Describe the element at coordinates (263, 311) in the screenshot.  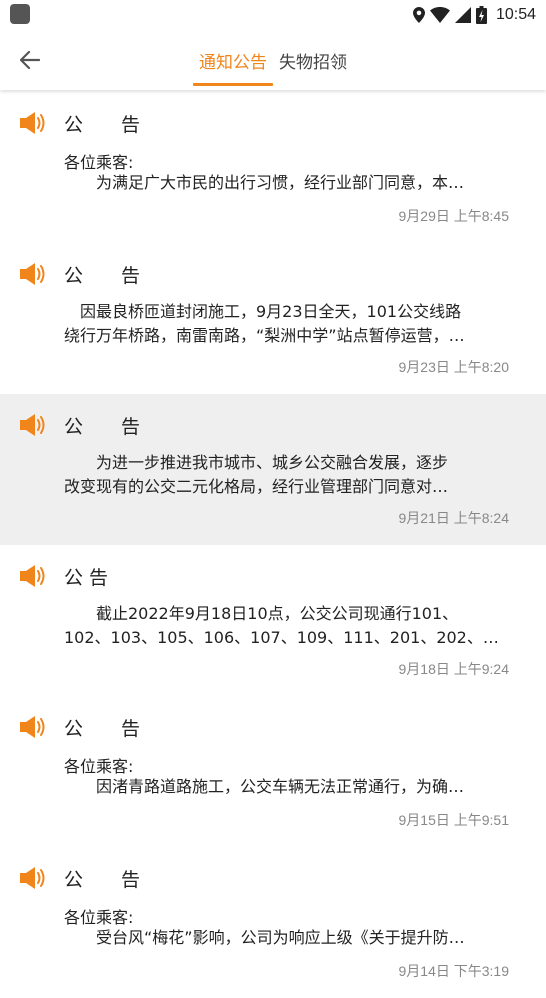
I see `notice-body-line: 因最良桥匝道封闭施工，9月23日全天，101公交线路` at that location.